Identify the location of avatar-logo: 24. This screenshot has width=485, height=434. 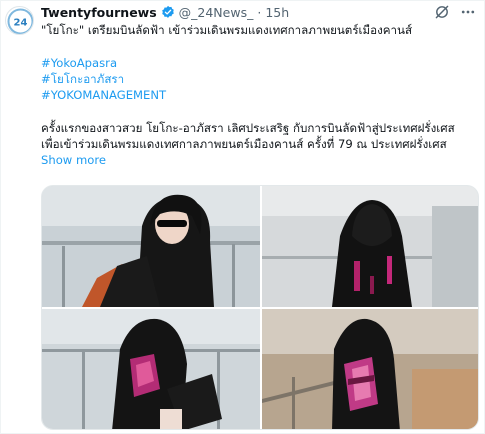
(20, 21).